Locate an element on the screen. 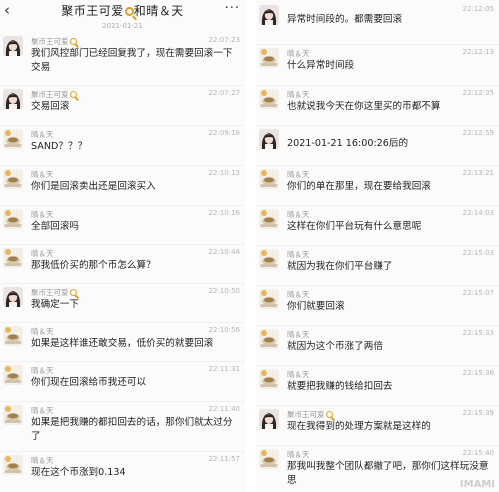  message-item: 晴＆天 22:10:16 全部回滚吗 is located at coordinates (122, 225).